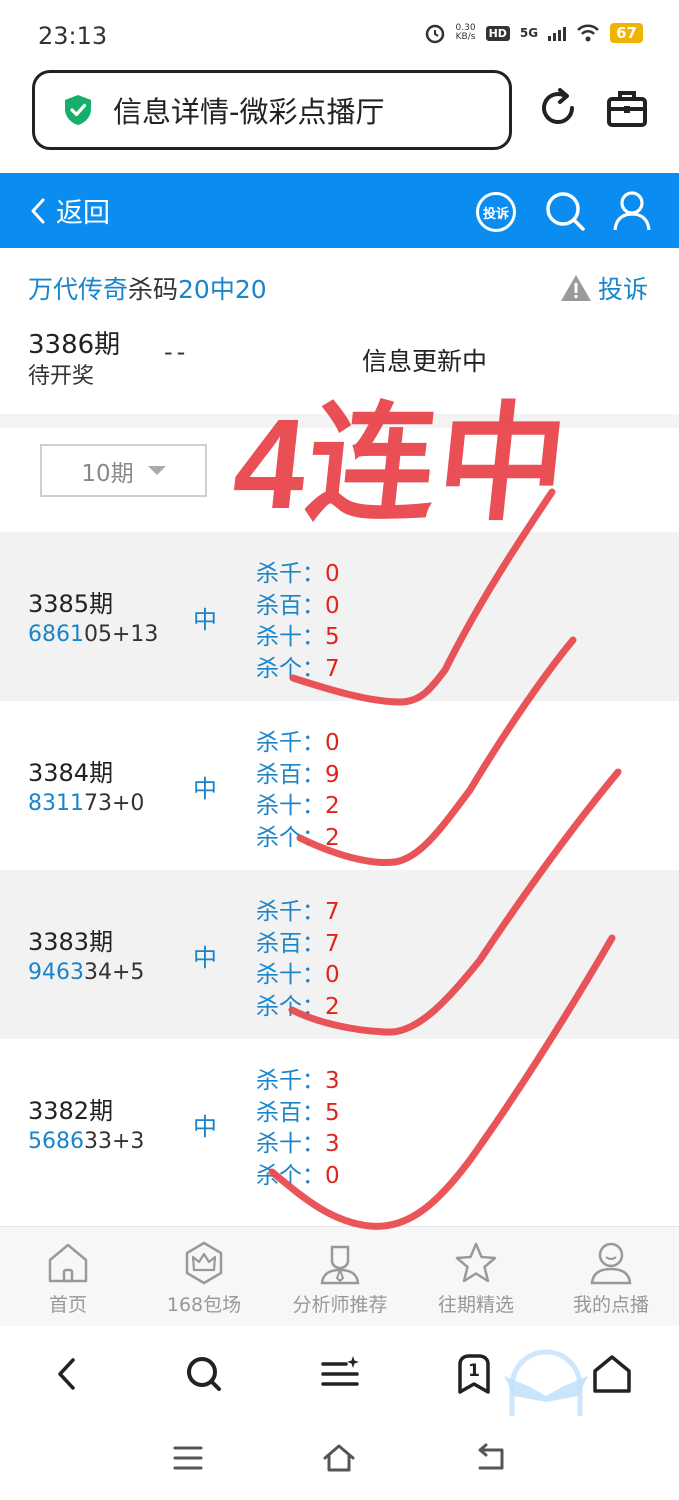 This screenshot has height=1500, width=679. I want to click on analyst-icon, so click(340, 1265).